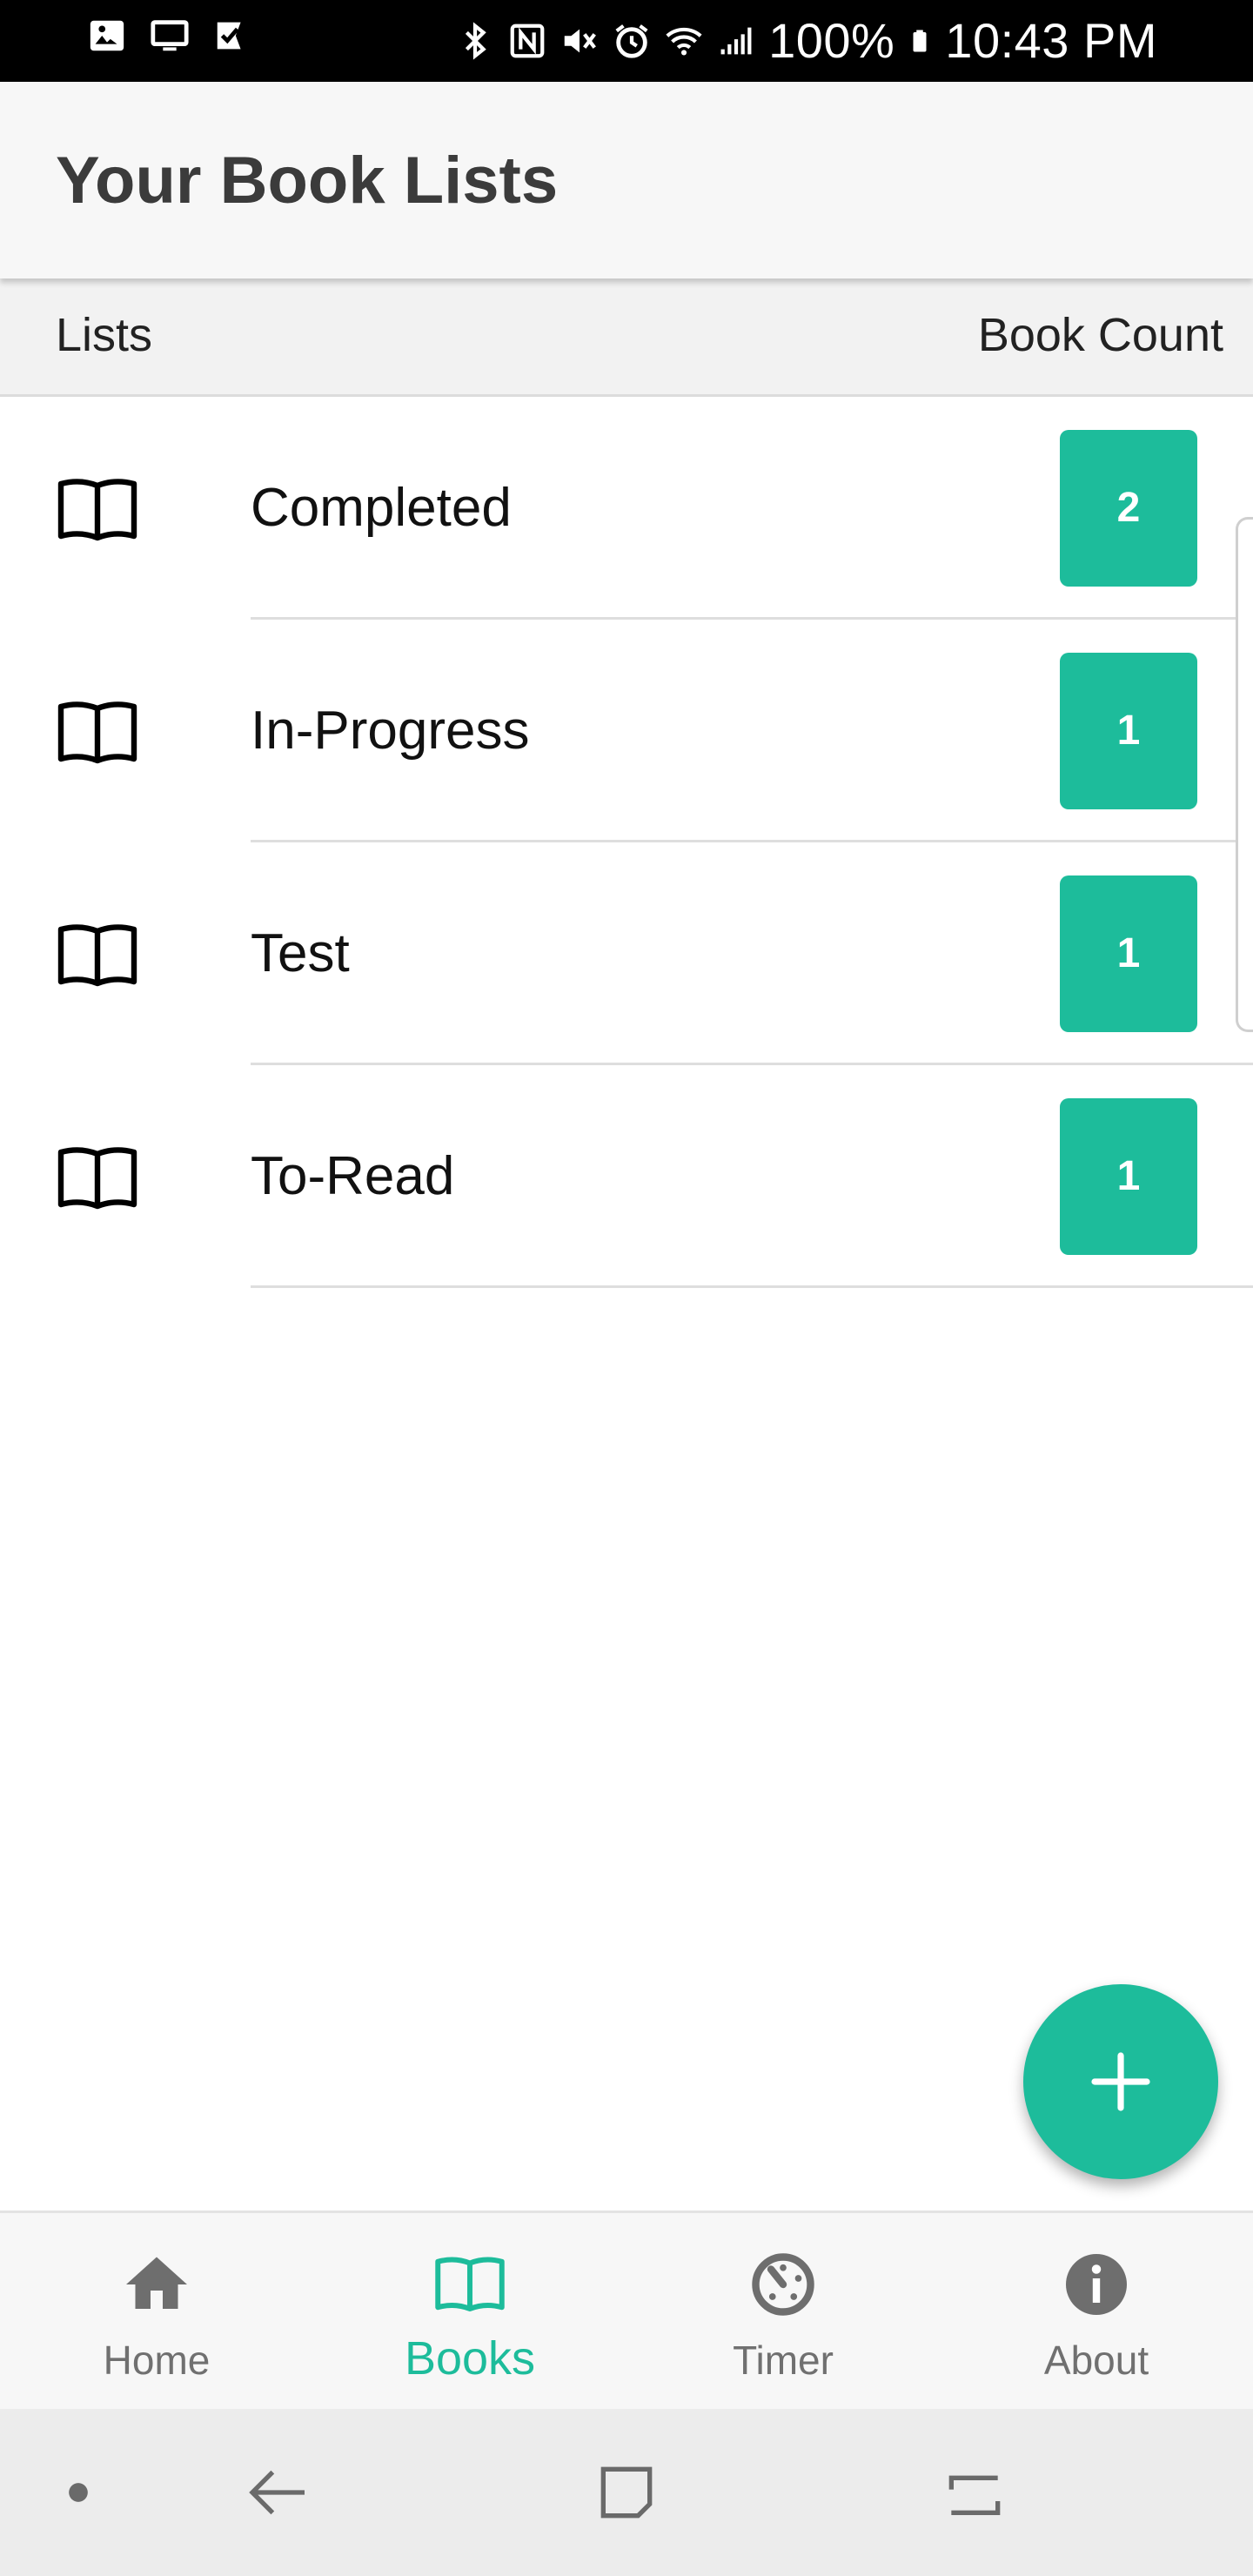 The width and height of the screenshot is (1253, 2576). What do you see at coordinates (470, 2358) in the screenshot?
I see `tab-label: Books` at bounding box center [470, 2358].